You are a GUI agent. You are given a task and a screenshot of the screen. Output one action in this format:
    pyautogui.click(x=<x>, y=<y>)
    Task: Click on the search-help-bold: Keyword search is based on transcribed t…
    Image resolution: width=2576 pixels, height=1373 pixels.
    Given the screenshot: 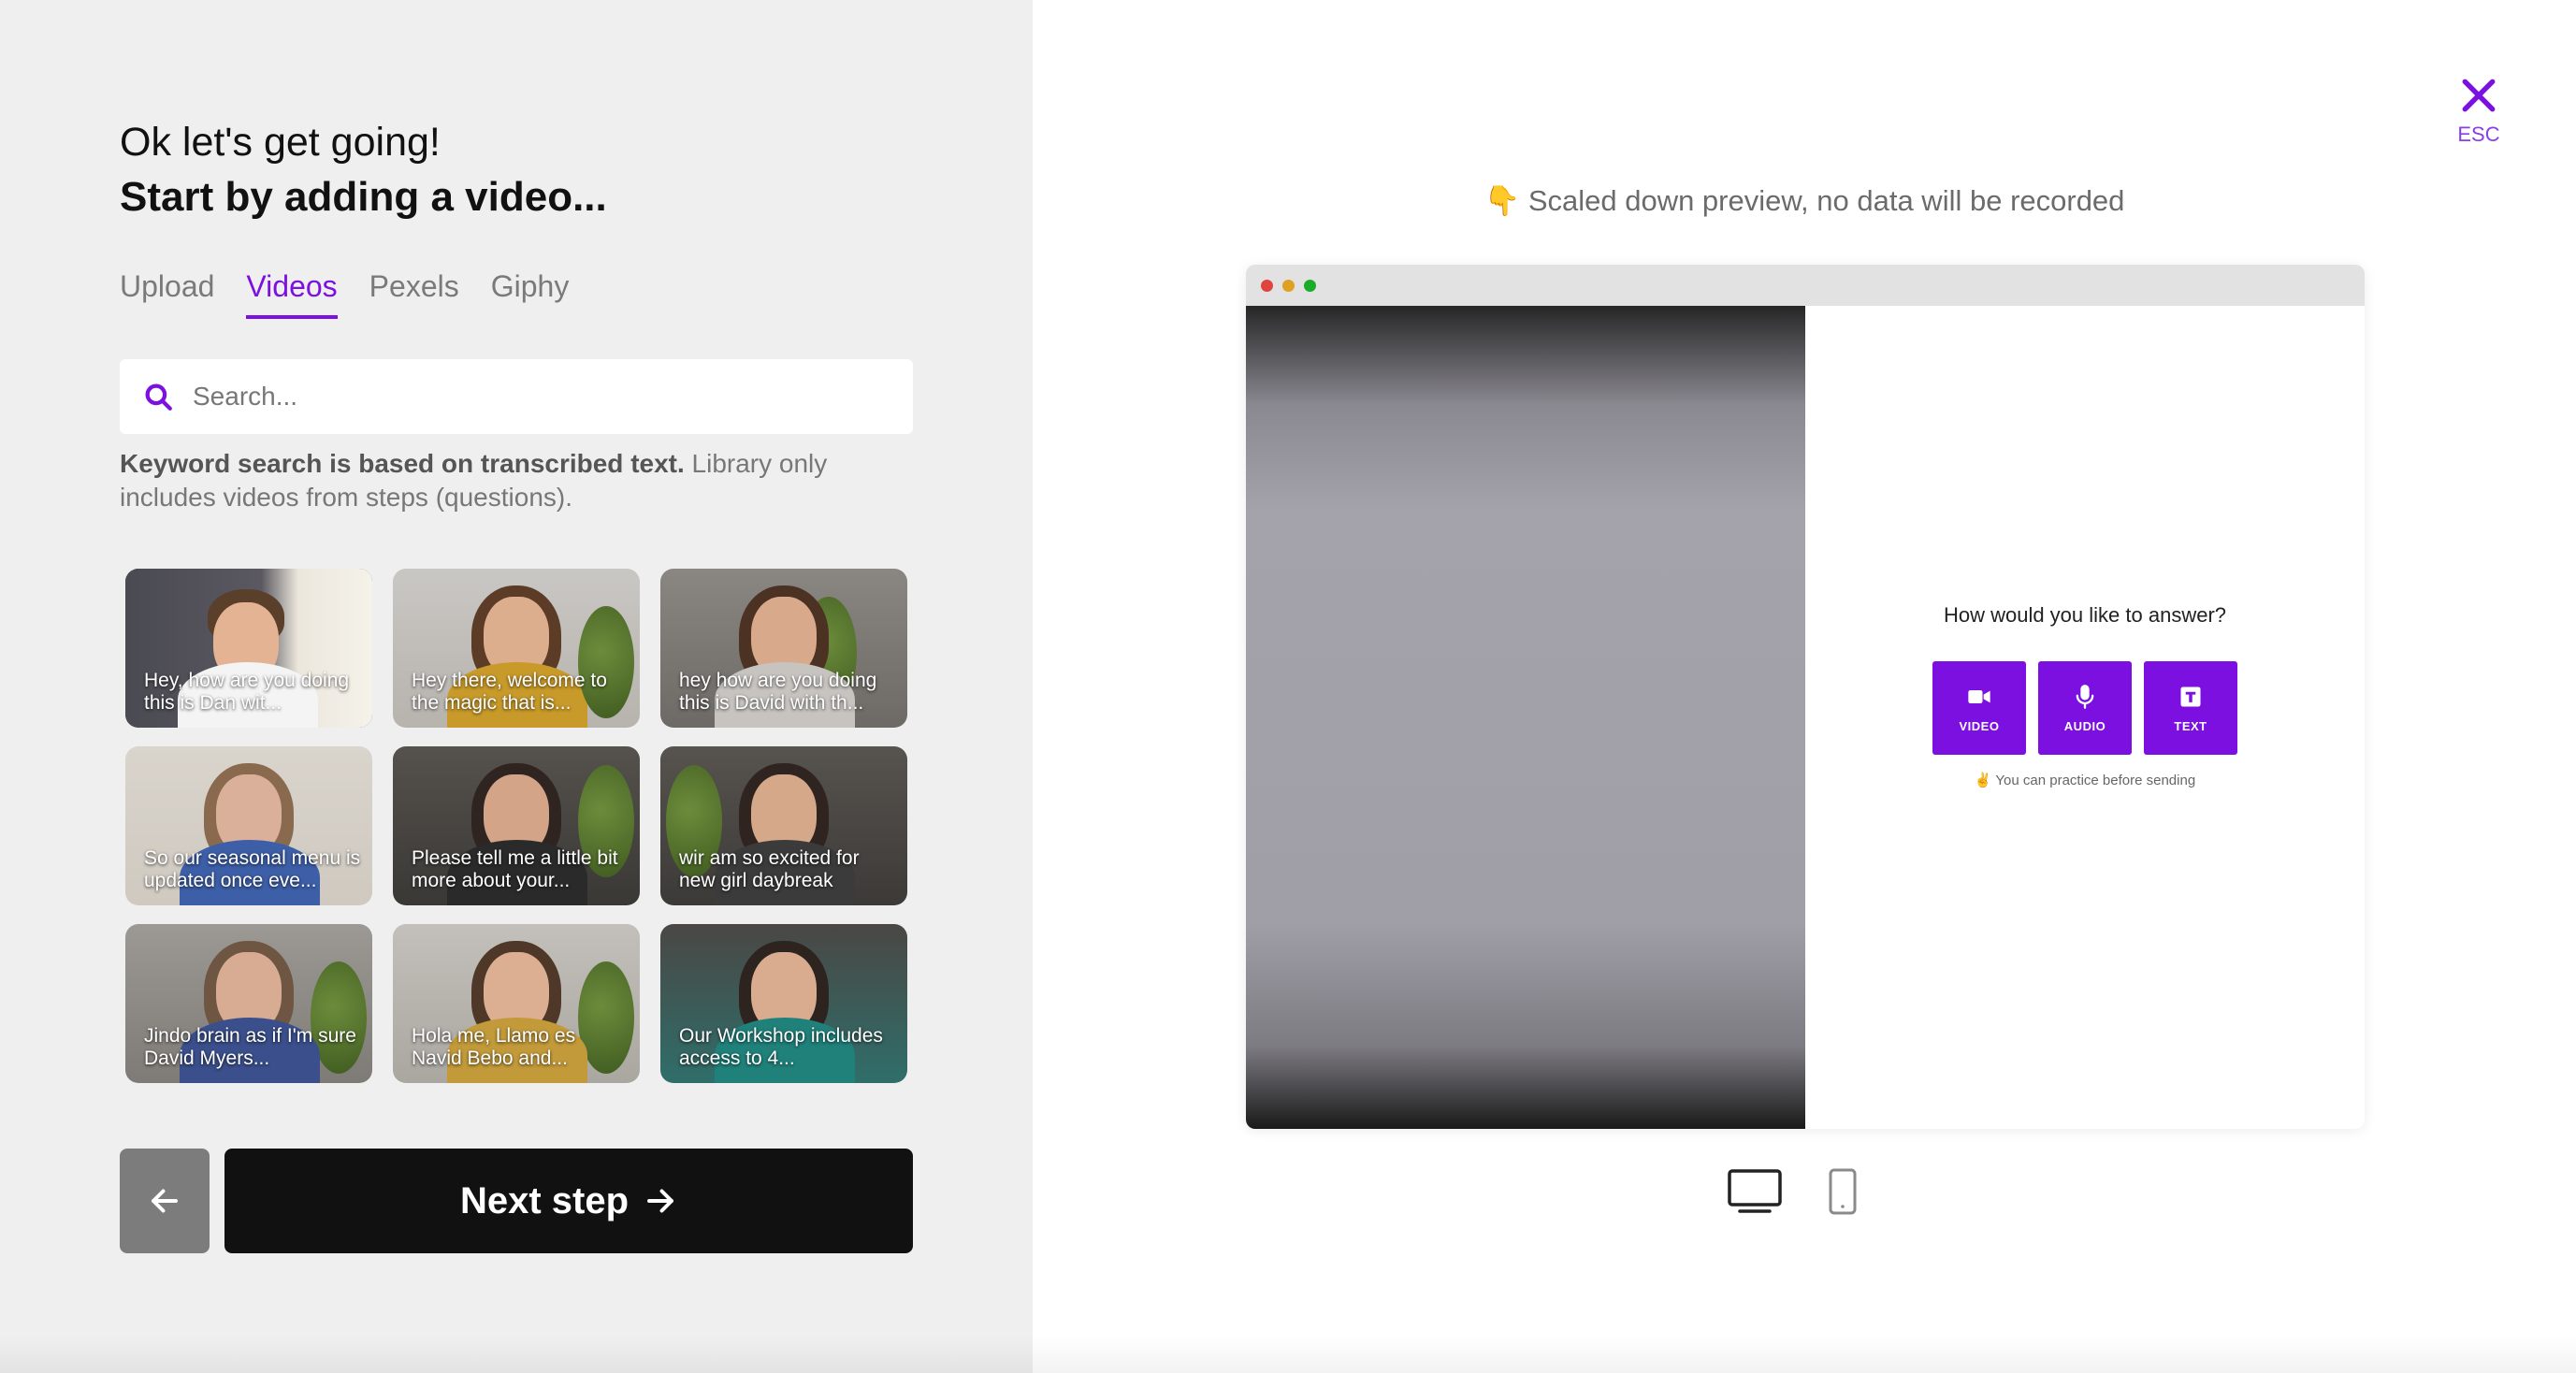 What is the action you would take?
    pyautogui.click(x=402, y=463)
    